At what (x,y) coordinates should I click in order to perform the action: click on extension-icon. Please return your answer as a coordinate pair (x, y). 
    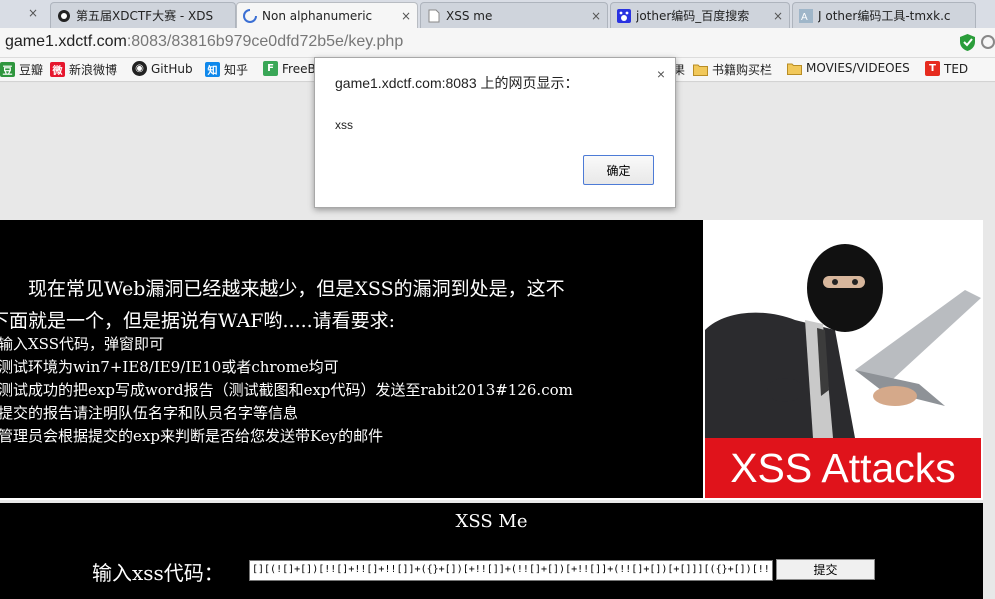
    Looking at the image, I should click on (988, 42).